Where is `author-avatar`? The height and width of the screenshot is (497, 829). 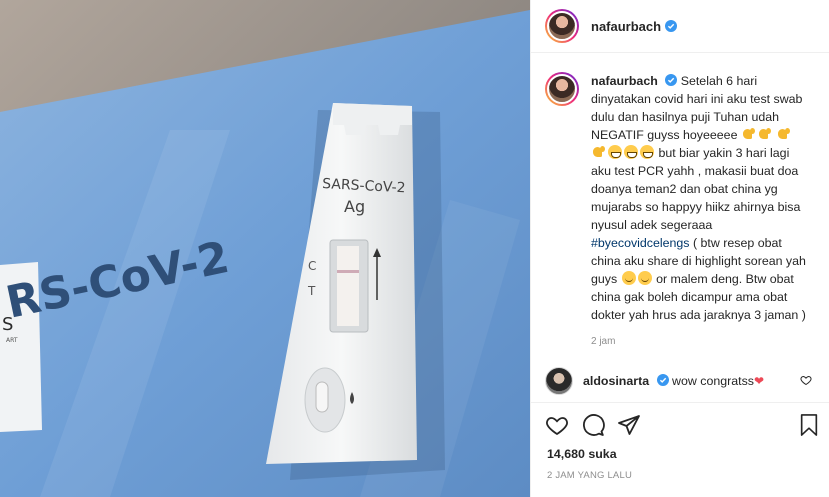 author-avatar is located at coordinates (562, 26).